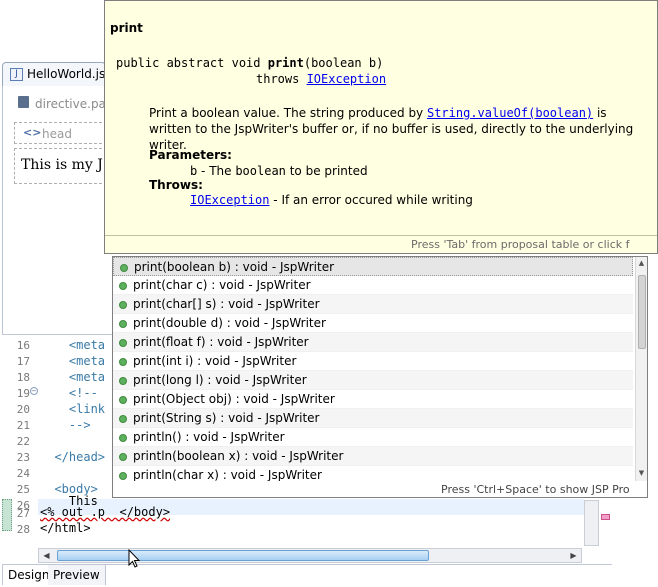 The width and height of the screenshot is (658, 587). I want to click on line-number: 17, so click(23, 361).